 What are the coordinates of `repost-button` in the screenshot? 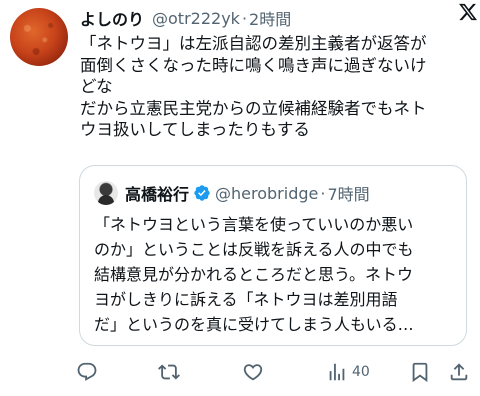 It's located at (169, 372).